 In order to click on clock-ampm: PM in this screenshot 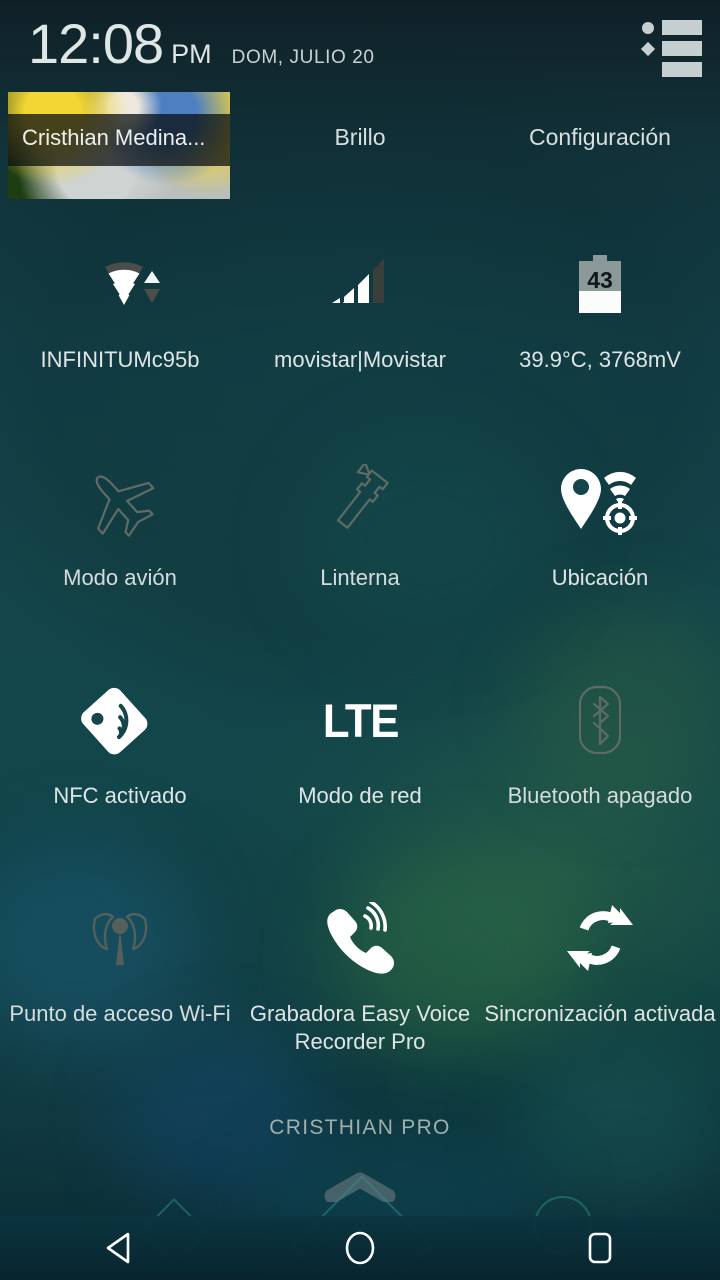, I will do `click(191, 54)`.